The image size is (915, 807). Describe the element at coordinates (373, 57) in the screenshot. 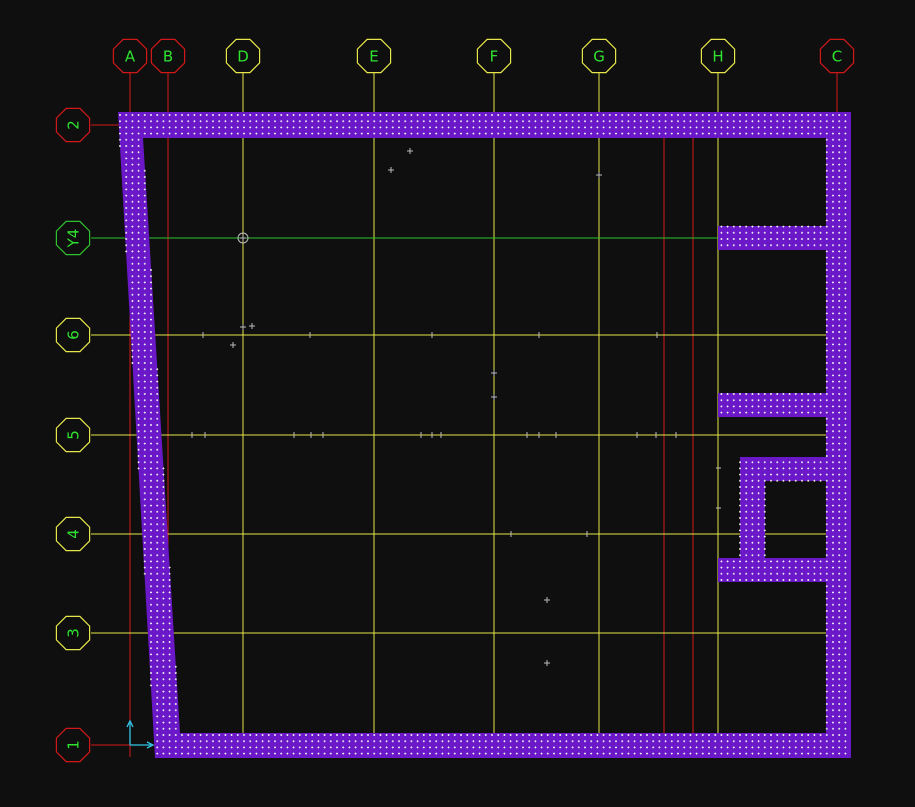

I see `axis-label-e: E` at that location.